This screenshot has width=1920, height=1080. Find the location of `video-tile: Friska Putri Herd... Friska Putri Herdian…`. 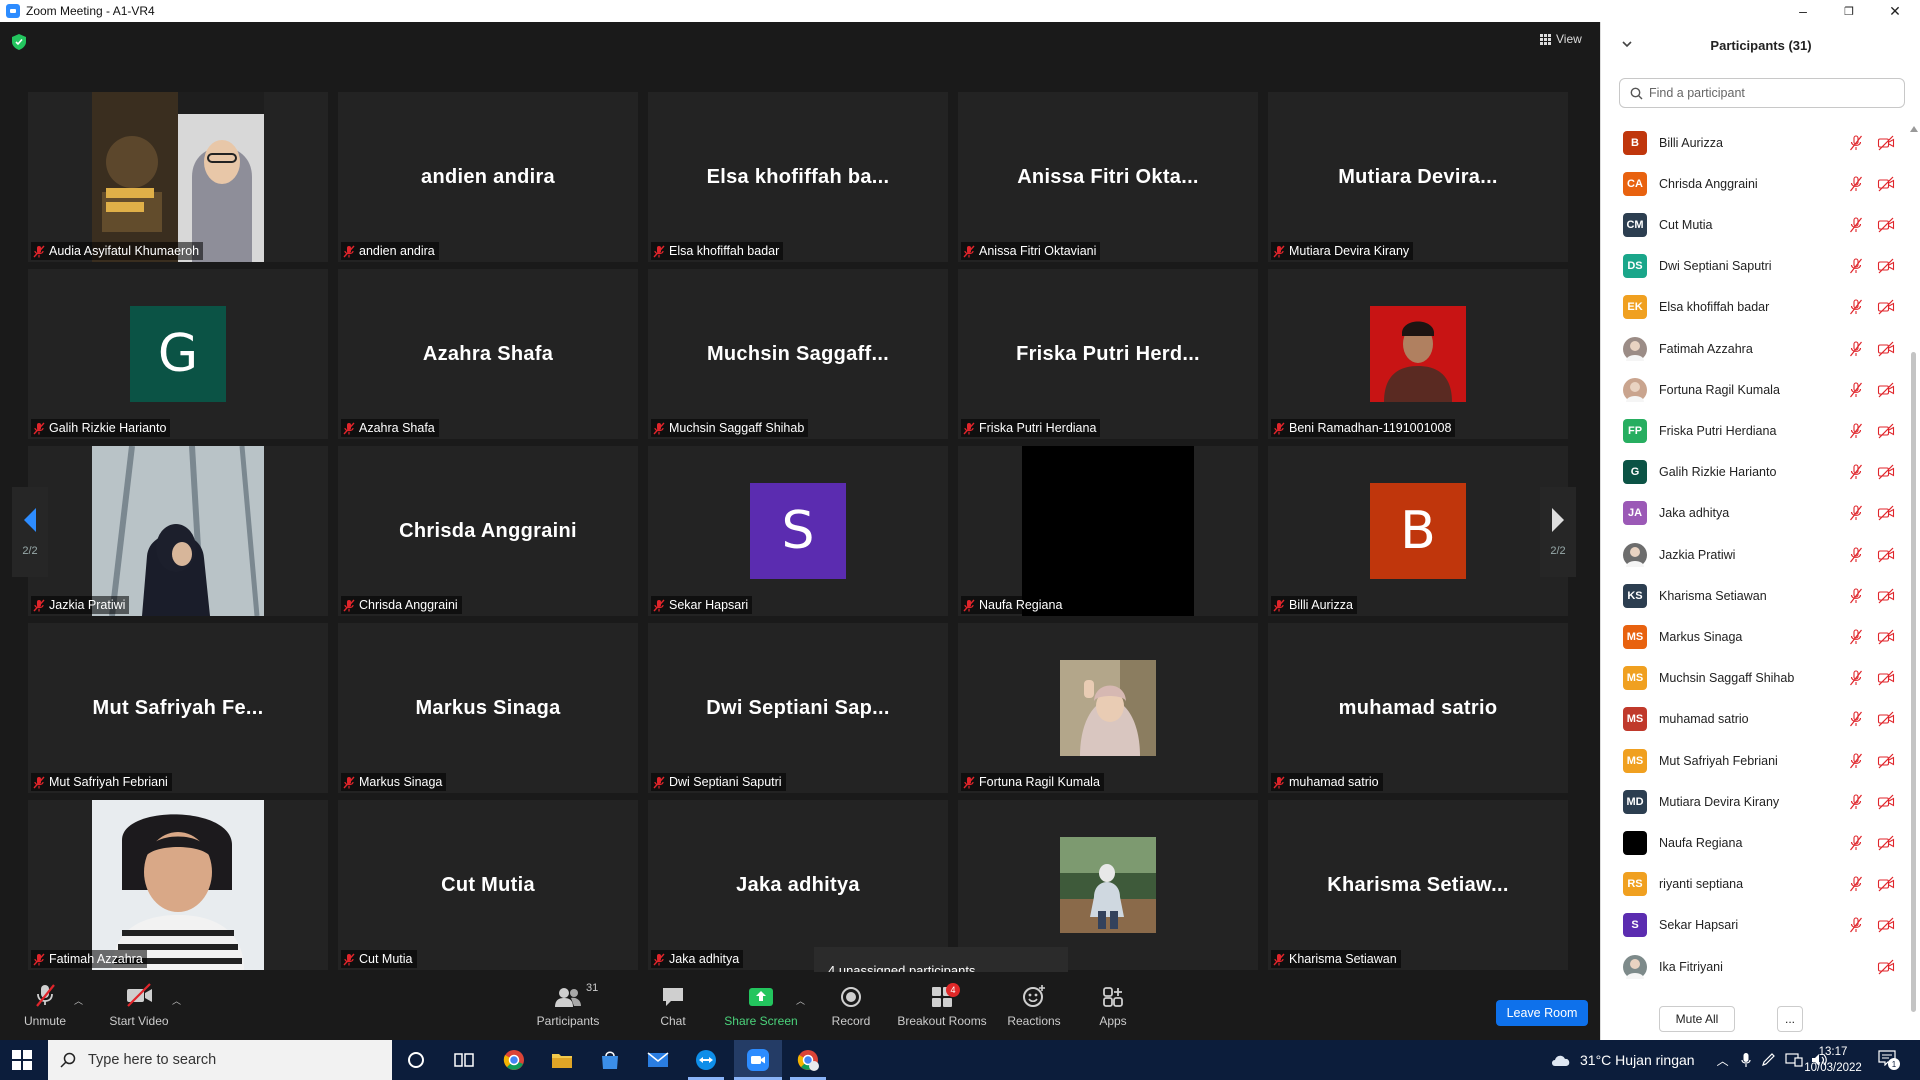

video-tile: Friska Putri Herd... Friska Putri Herdian… is located at coordinates (1108, 354).